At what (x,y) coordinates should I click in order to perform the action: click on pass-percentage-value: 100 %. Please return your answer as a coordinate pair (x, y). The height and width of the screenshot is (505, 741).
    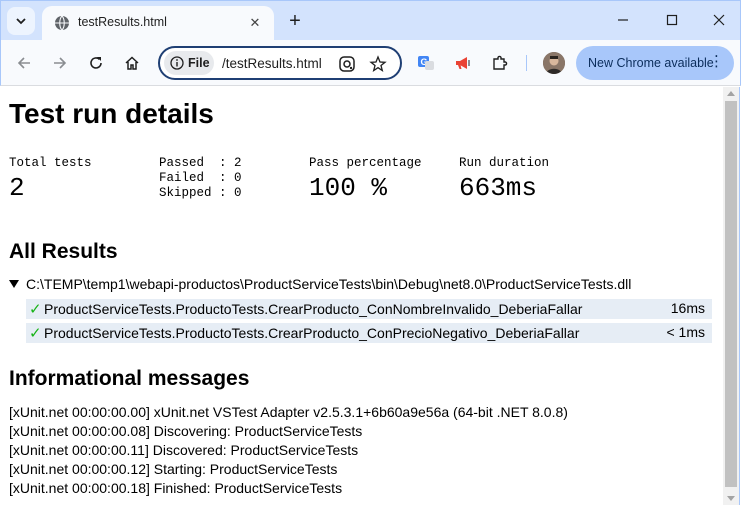
    Looking at the image, I should click on (348, 188).